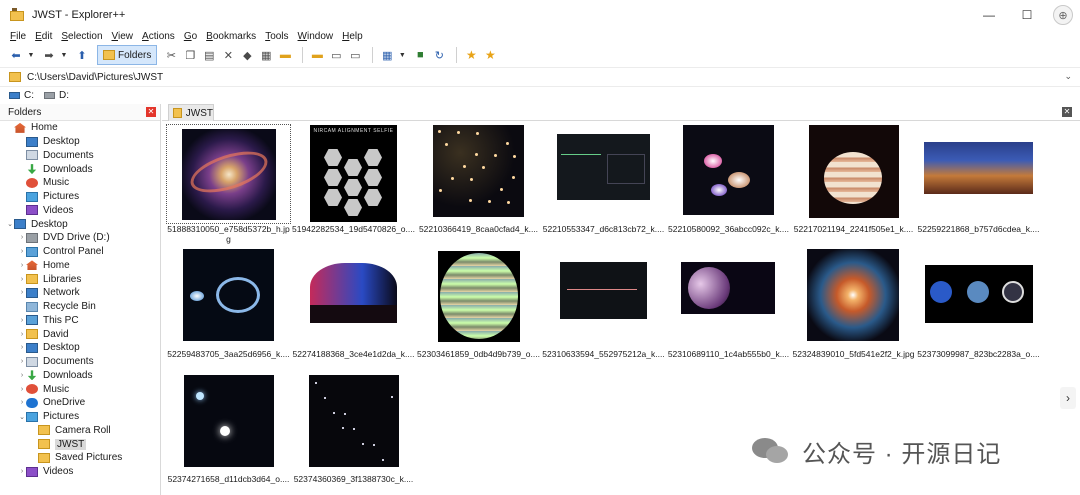 This screenshot has width=1080, height=495. Describe the element at coordinates (43, 36) in the screenshot. I see `menu-edit: Edit` at that location.